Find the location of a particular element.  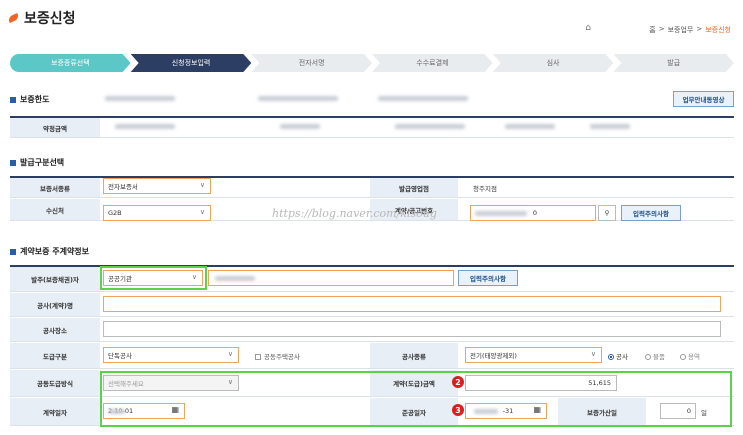

section-issue-text: 발급구분선택 is located at coordinates (42, 162).